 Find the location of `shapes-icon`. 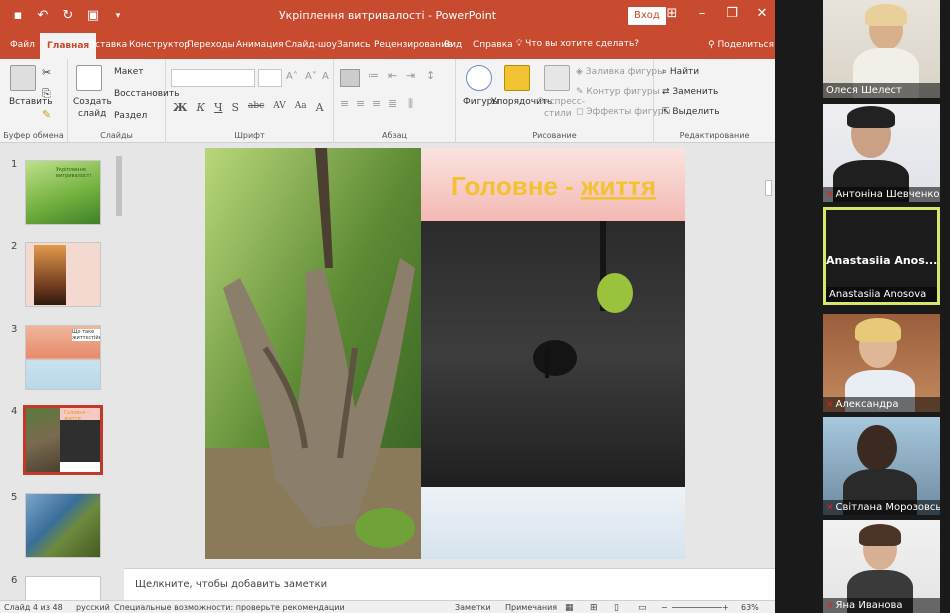

shapes-icon is located at coordinates (479, 78).